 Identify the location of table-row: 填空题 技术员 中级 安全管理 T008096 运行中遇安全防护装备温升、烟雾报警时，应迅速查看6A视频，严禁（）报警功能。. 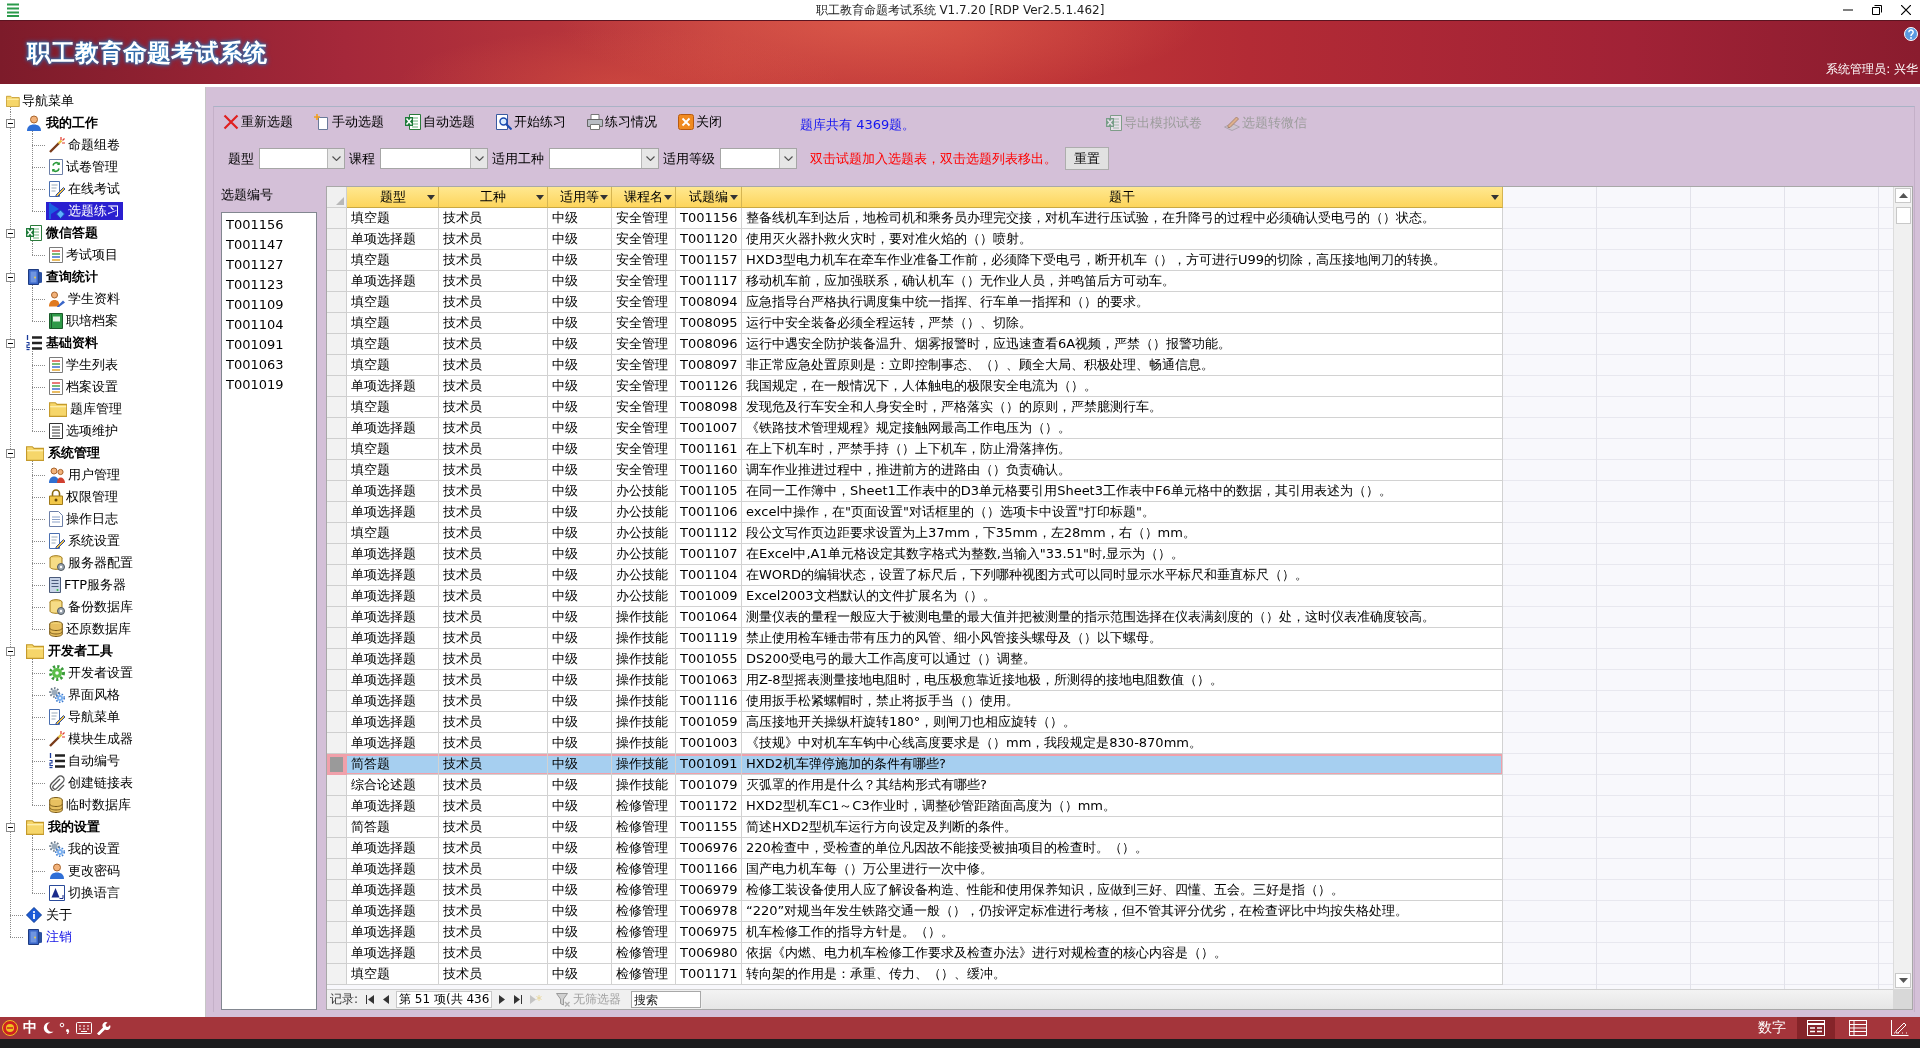
(915, 344).